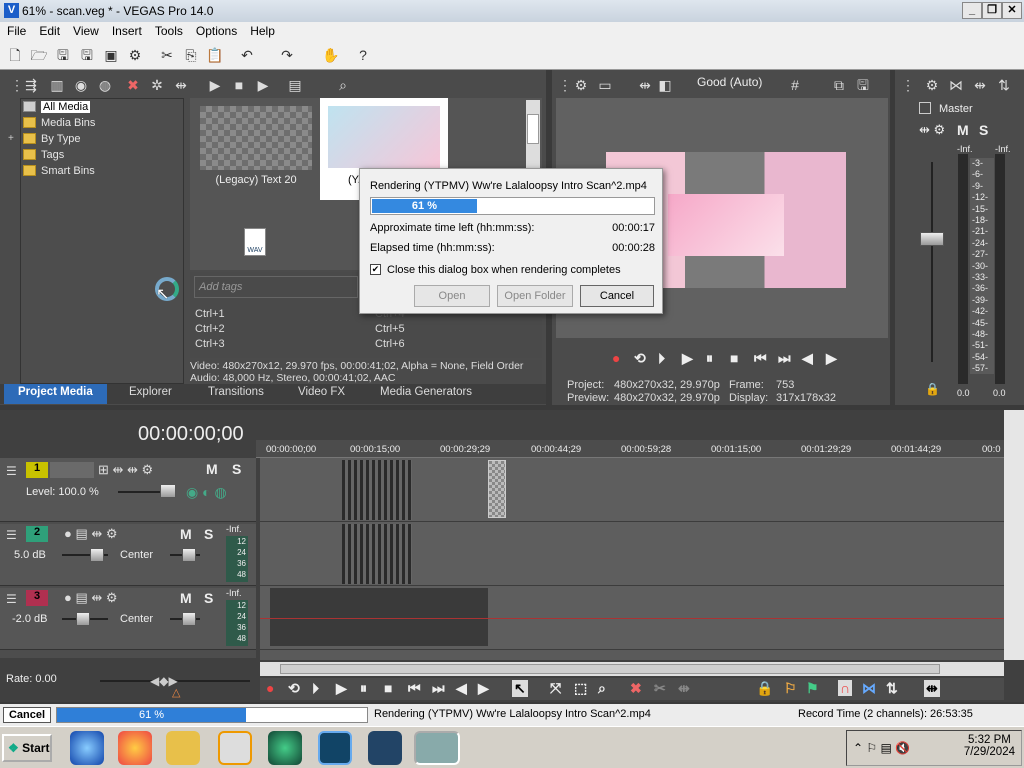 This screenshot has height=768, width=1024. I want to click on track-name-field, so click(72, 470).